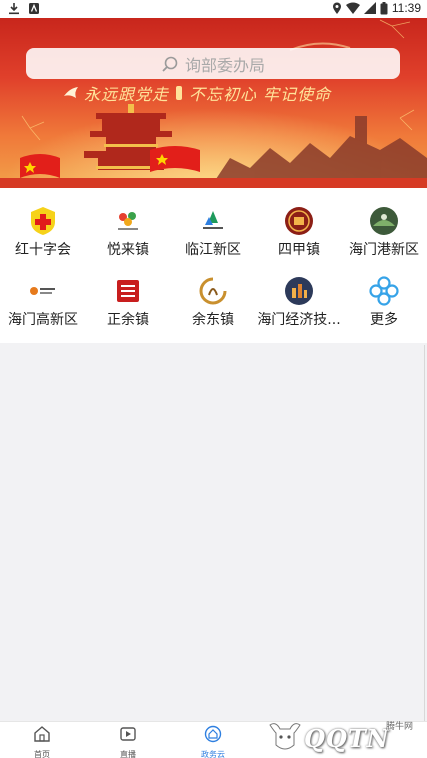 This screenshot has height=758, width=427. I want to click on sijia-logo-icon, so click(299, 221).